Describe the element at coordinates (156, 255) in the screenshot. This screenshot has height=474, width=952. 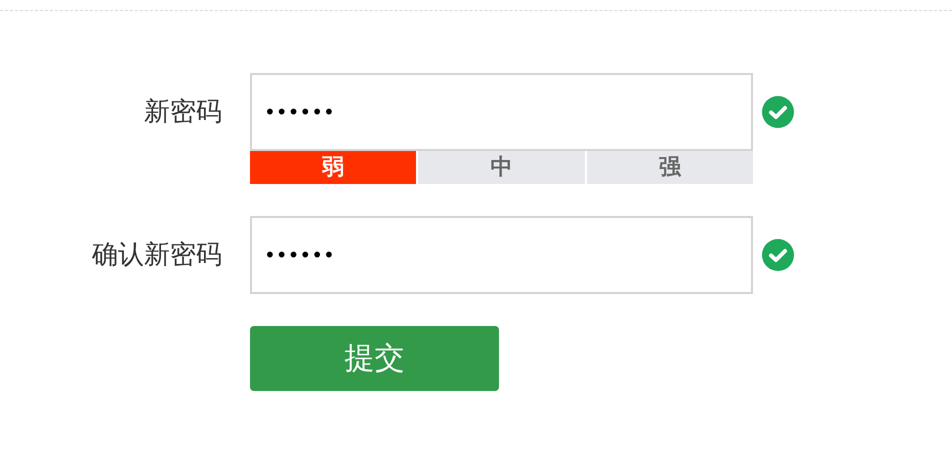
I see `field-label: 确认新密码` at that location.